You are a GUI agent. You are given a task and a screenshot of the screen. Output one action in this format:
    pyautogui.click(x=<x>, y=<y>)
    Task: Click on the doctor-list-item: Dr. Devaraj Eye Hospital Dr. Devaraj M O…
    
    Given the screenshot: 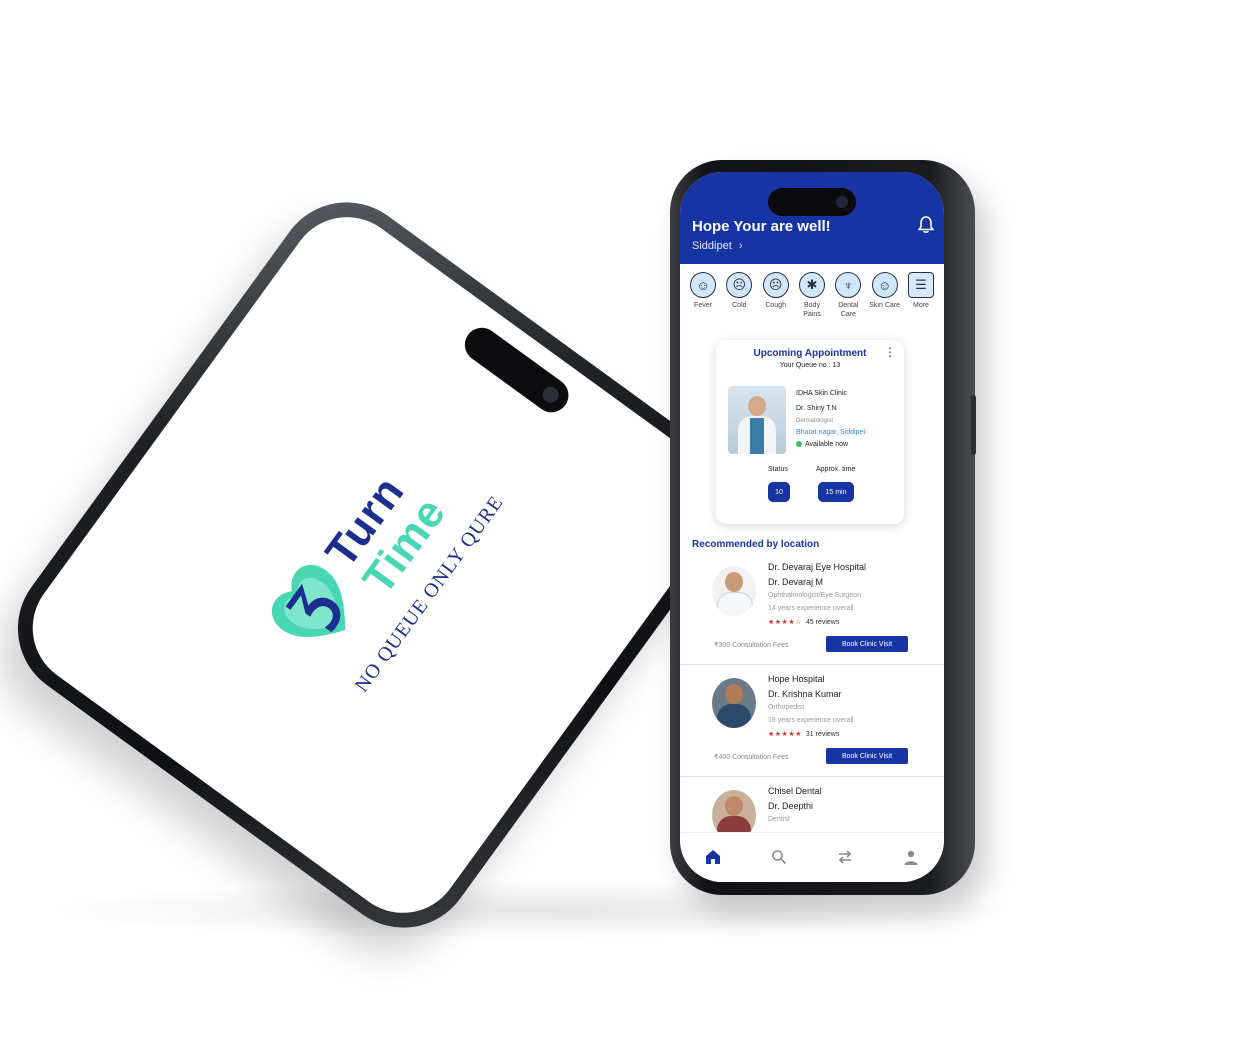 What is the action you would take?
    pyautogui.click(x=812, y=610)
    